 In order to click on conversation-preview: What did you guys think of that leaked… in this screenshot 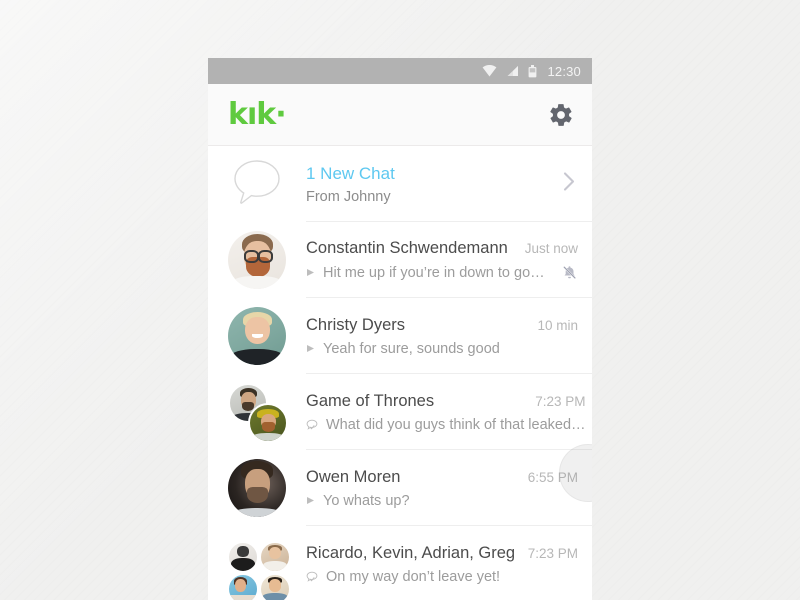, I will do `click(456, 424)`.